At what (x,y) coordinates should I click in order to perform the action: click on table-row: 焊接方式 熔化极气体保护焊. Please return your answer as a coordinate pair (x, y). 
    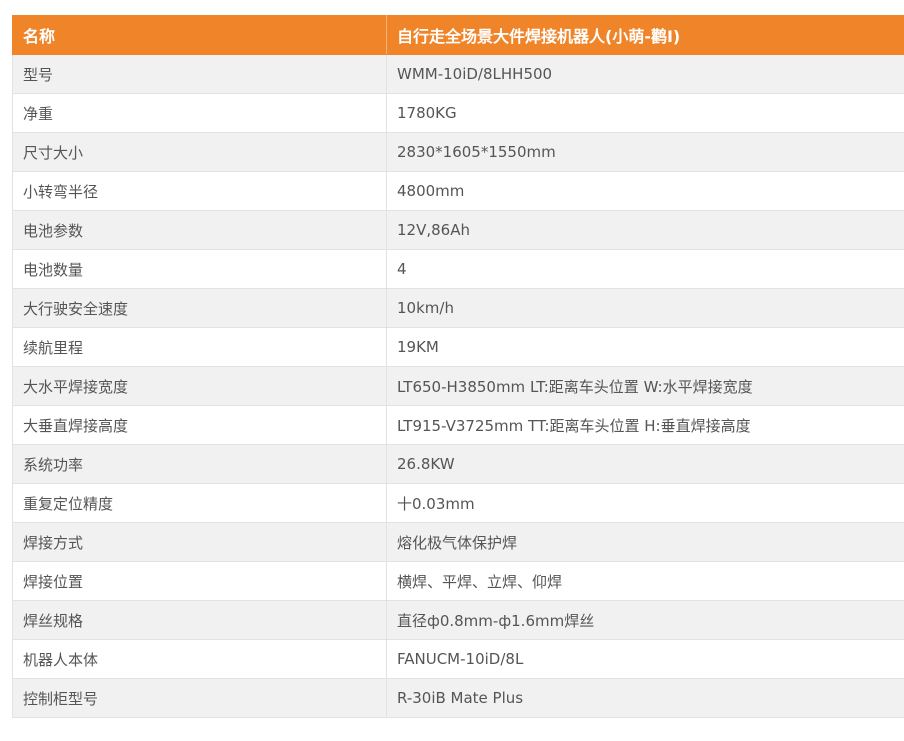
    Looking at the image, I should click on (458, 542).